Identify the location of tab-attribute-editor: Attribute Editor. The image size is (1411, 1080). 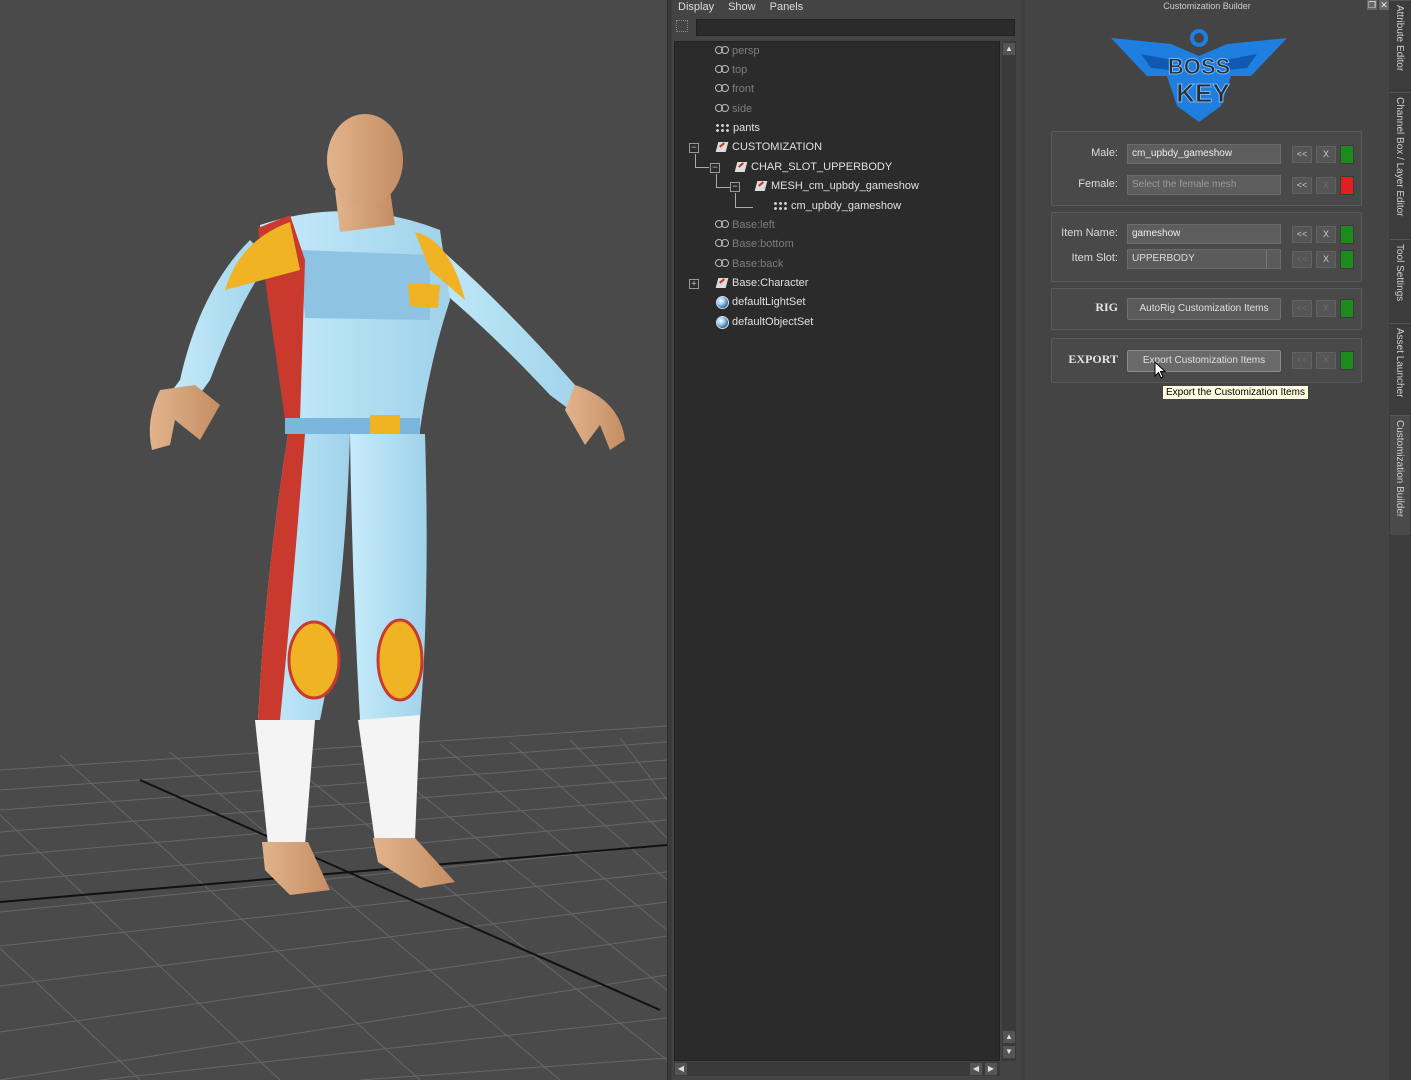
(1400, 45).